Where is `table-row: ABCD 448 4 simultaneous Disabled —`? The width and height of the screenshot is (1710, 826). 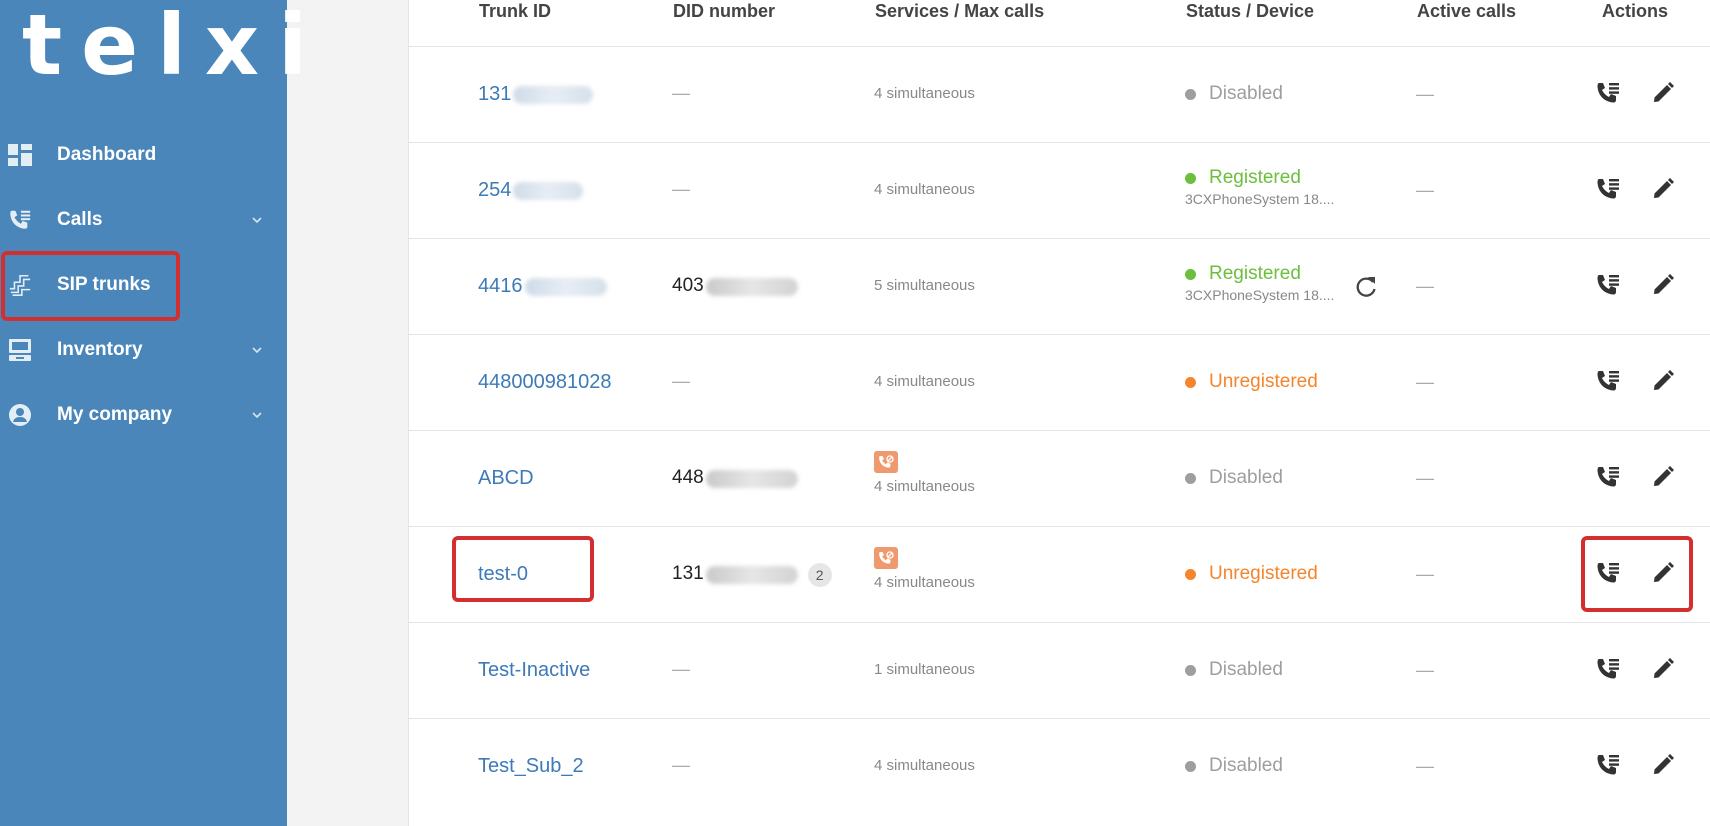
table-row: ABCD 448 4 simultaneous Disabled — is located at coordinates (1059, 478).